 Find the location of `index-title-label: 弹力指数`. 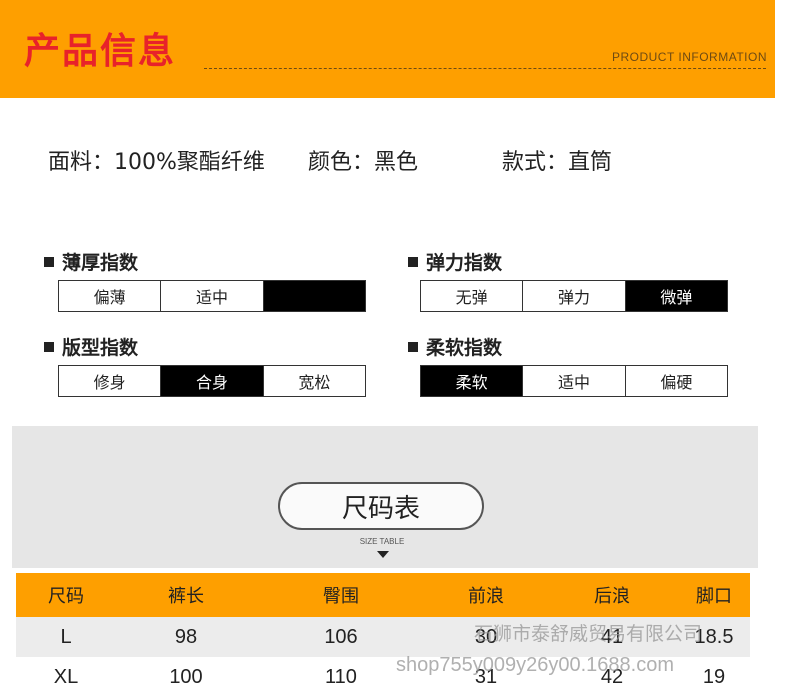

index-title-label: 弹力指数 is located at coordinates (464, 263).